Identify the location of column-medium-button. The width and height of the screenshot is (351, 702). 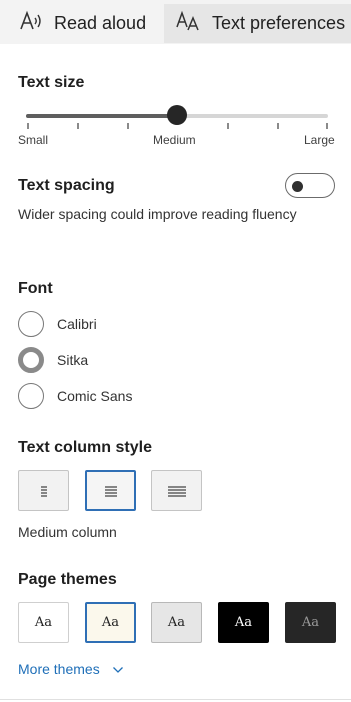
(110, 490).